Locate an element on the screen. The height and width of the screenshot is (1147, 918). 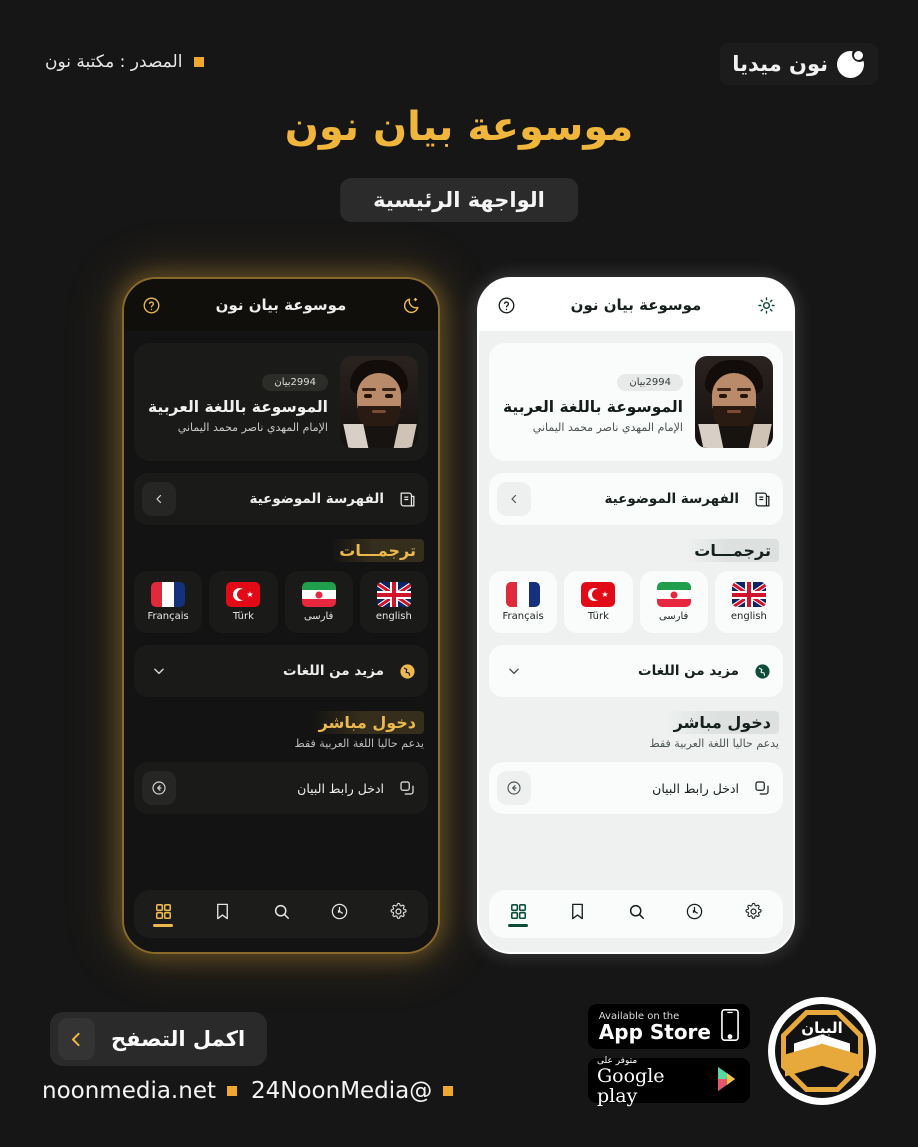
continue-browsing-label: اكمل التصفح is located at coordinates (178, 1039).